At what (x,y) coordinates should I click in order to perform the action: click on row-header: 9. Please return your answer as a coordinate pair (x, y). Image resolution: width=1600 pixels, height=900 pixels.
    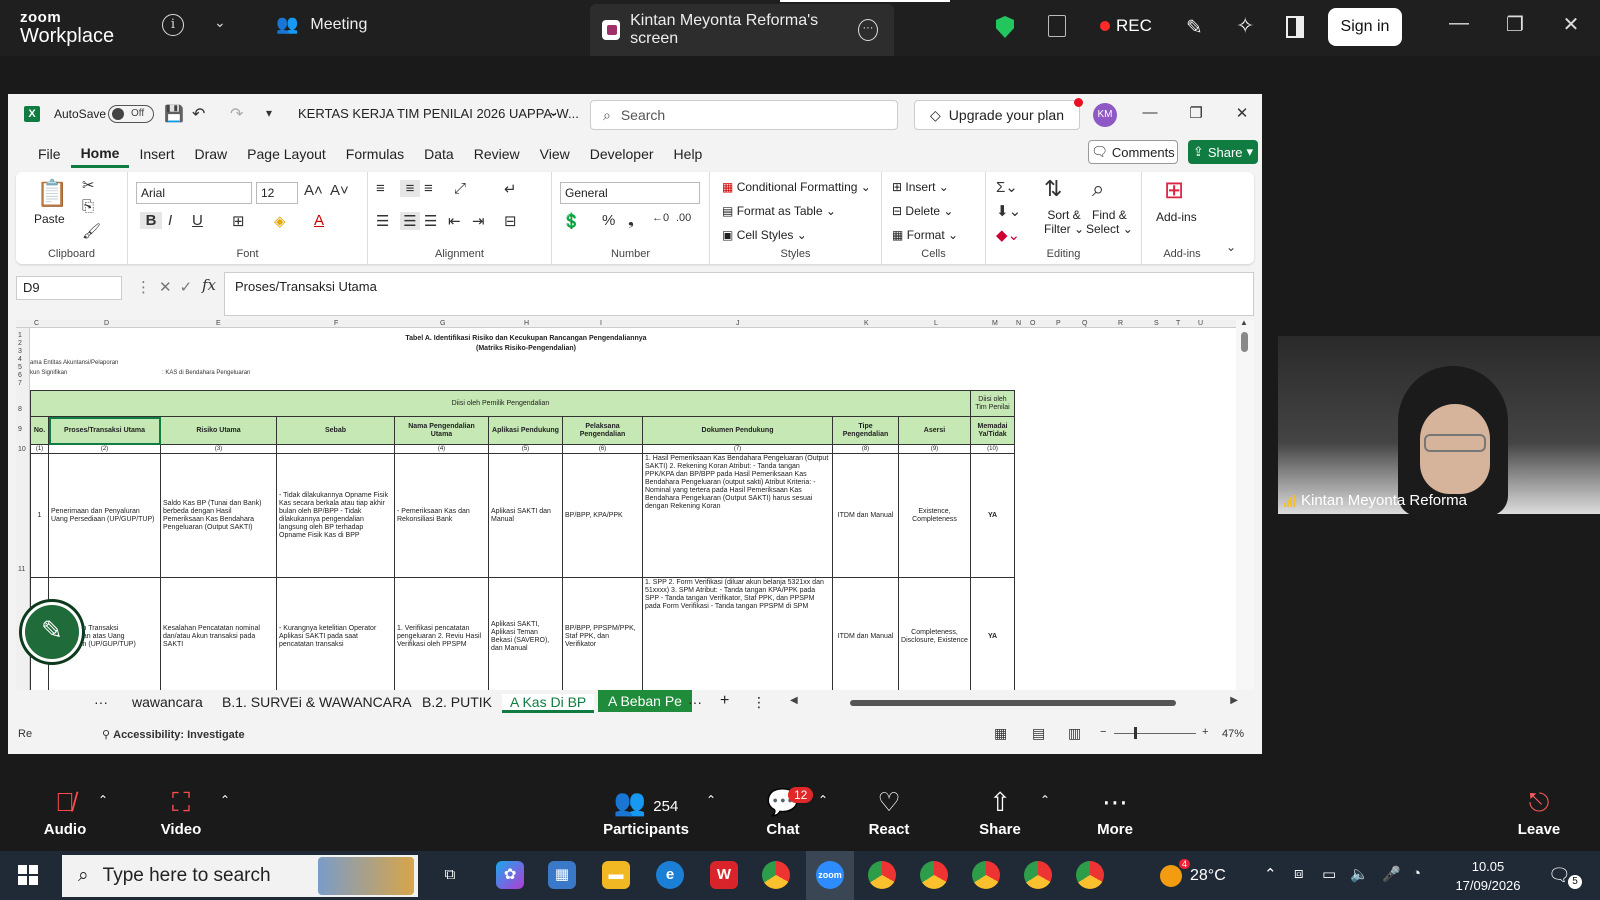
    Looking at the image, I should click on (20, 429).